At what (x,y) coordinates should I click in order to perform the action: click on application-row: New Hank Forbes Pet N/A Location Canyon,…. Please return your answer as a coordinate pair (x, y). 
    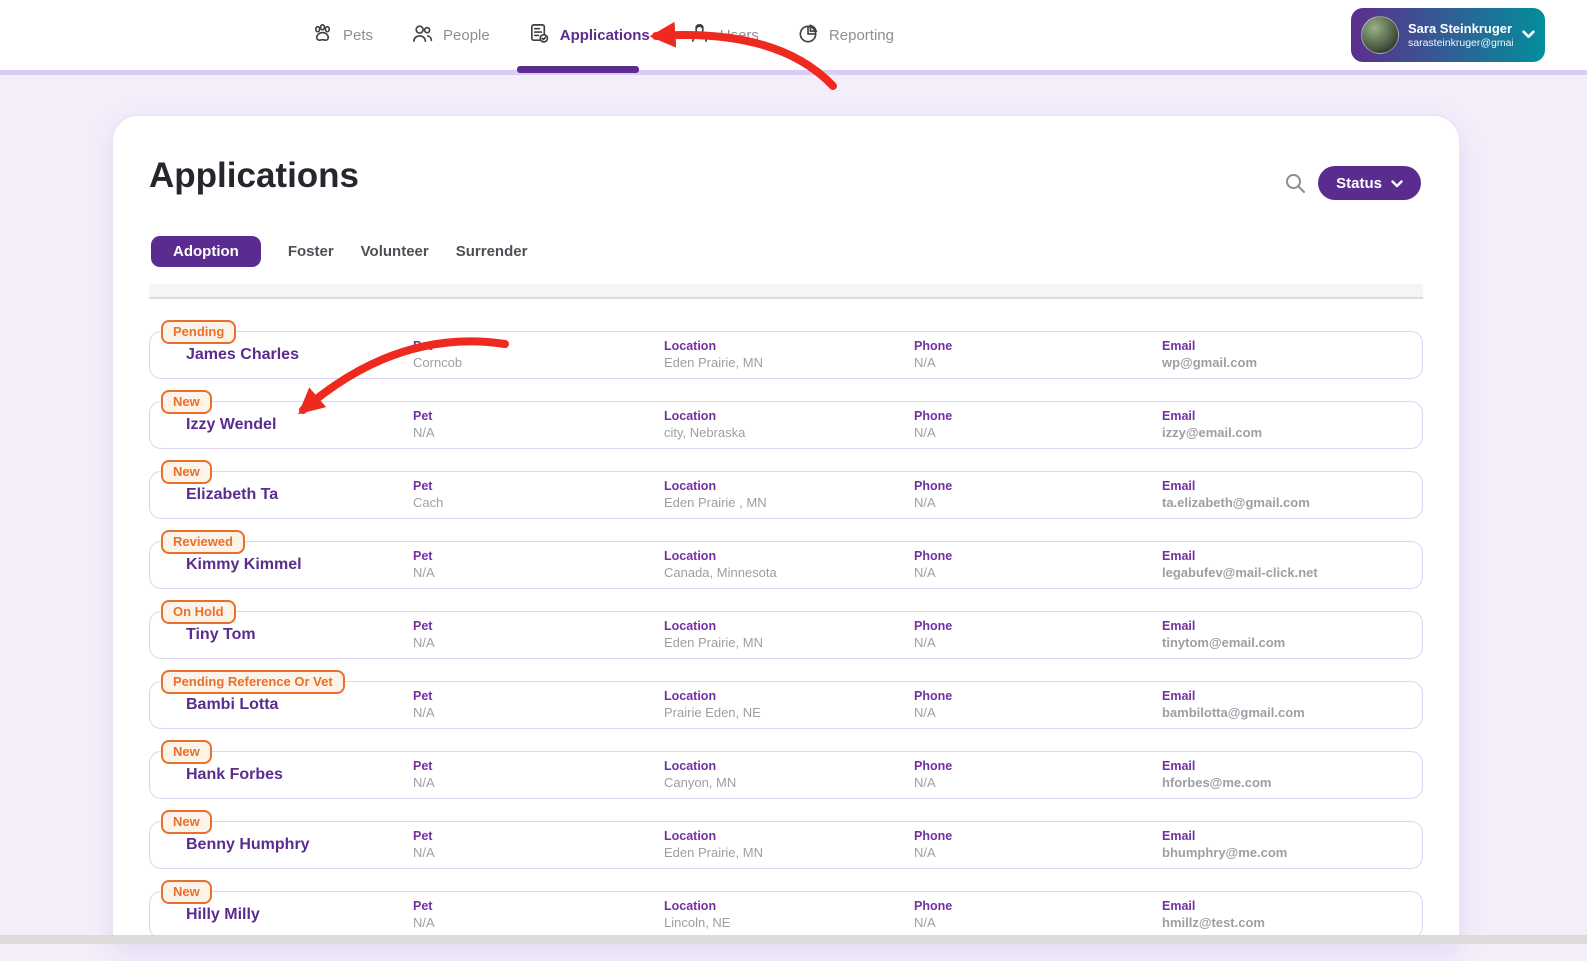
    Looking at the image, I should click on (786, 769).